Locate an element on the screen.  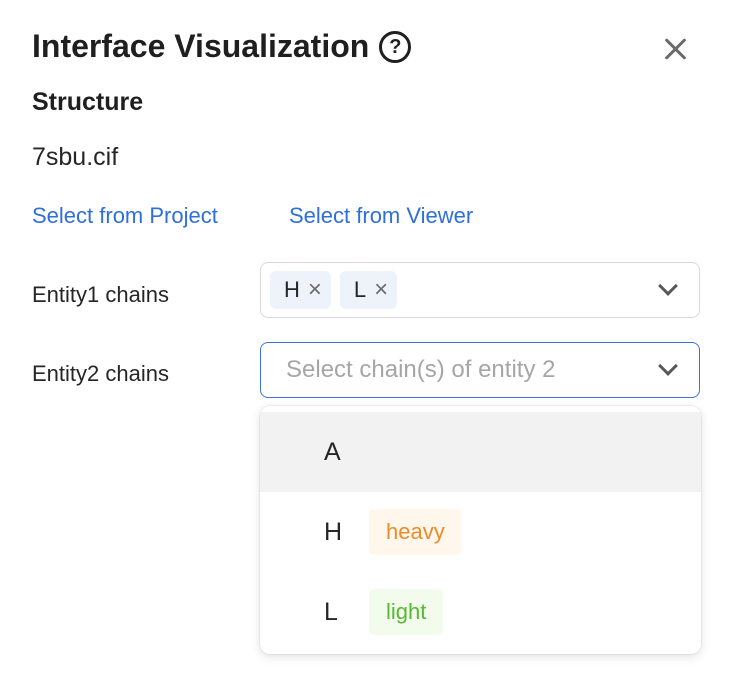
dropdown-option-l: L light is located at coordinates (480, 612).